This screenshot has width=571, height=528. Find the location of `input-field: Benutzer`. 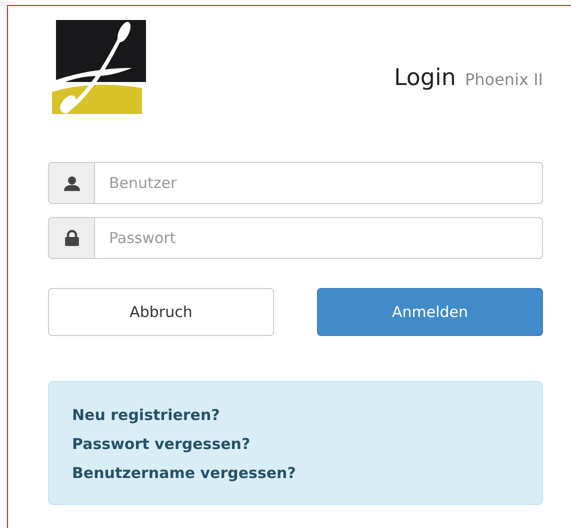

input-field: Benutzer is located at coordinates (319, 183).